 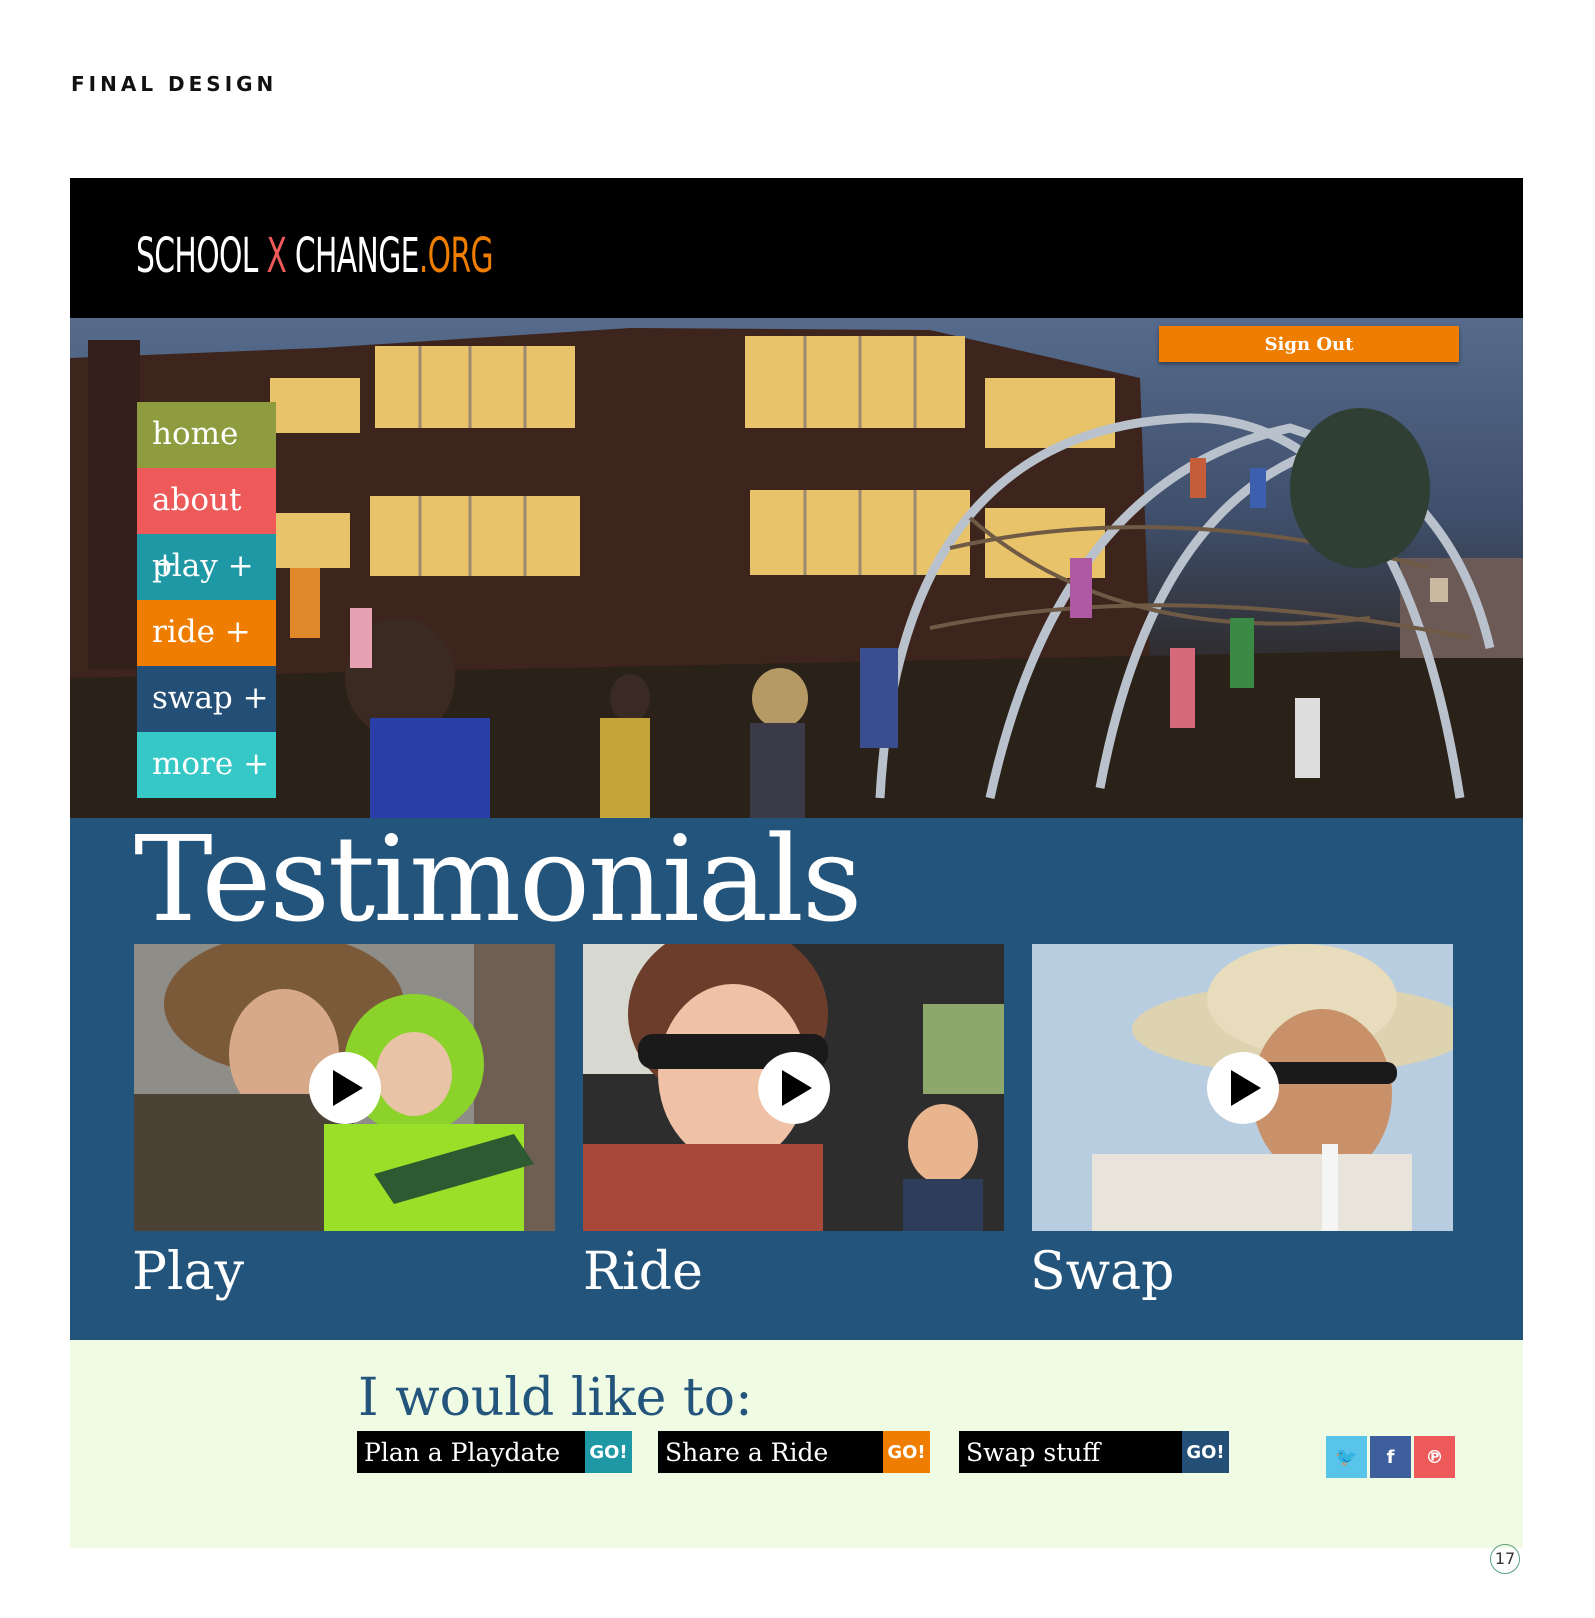 I want to click on nav-item-ride: ride +, so click(x=206, y=633).